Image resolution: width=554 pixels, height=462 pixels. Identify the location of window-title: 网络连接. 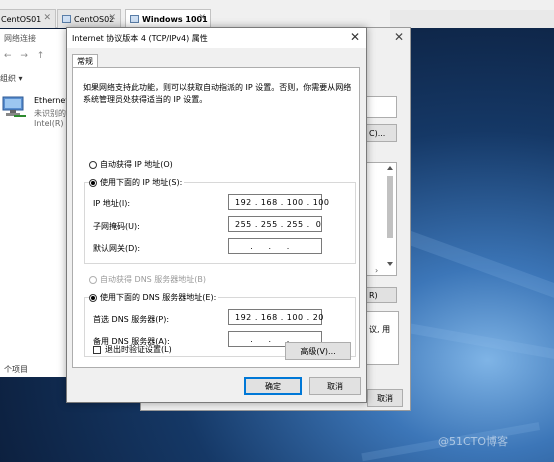
(20, 38).